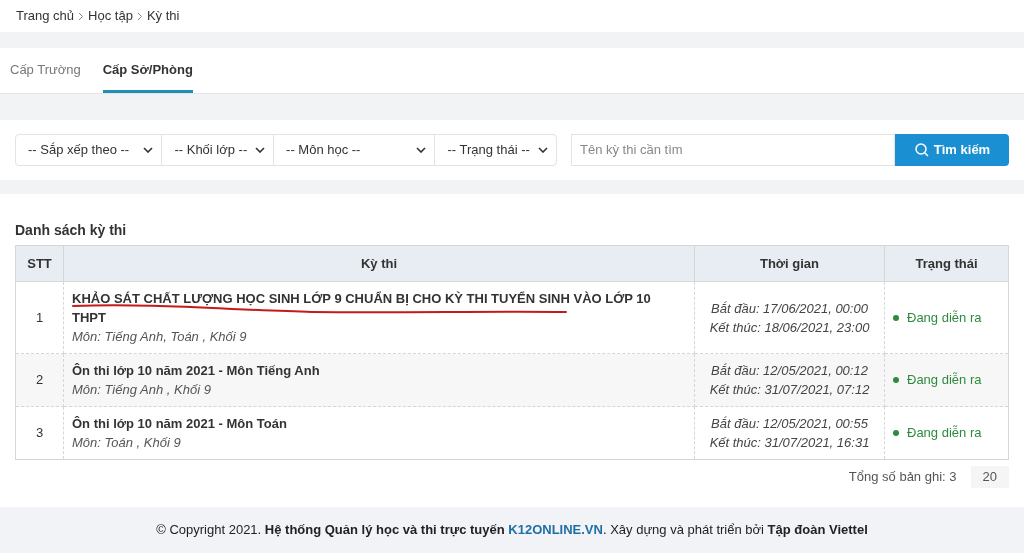 The image size is (1024, 553). Describe the element at coordinates (160, 337) in the screenshot. I see `exam-subtitle: Môn: Tiếng Anh, Toán , Khối 9` at that location.